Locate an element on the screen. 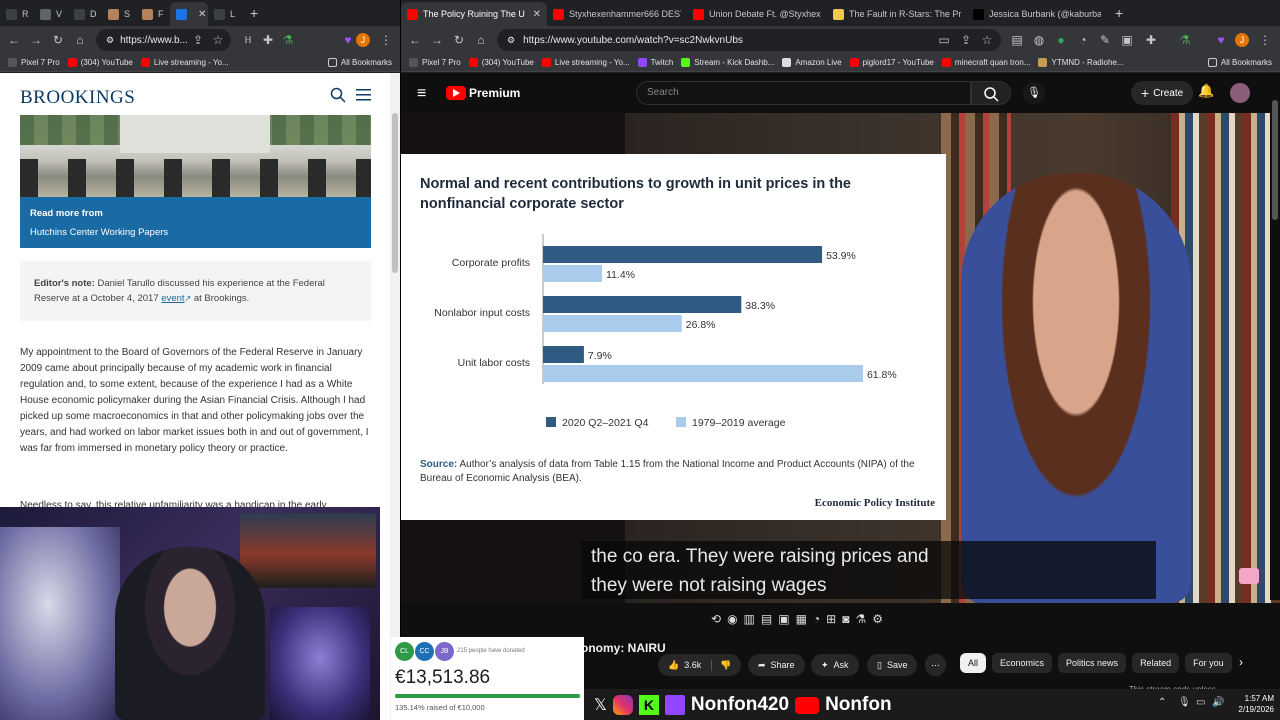  equalizer-icon: ▥ is located at coordinates (749, 619).